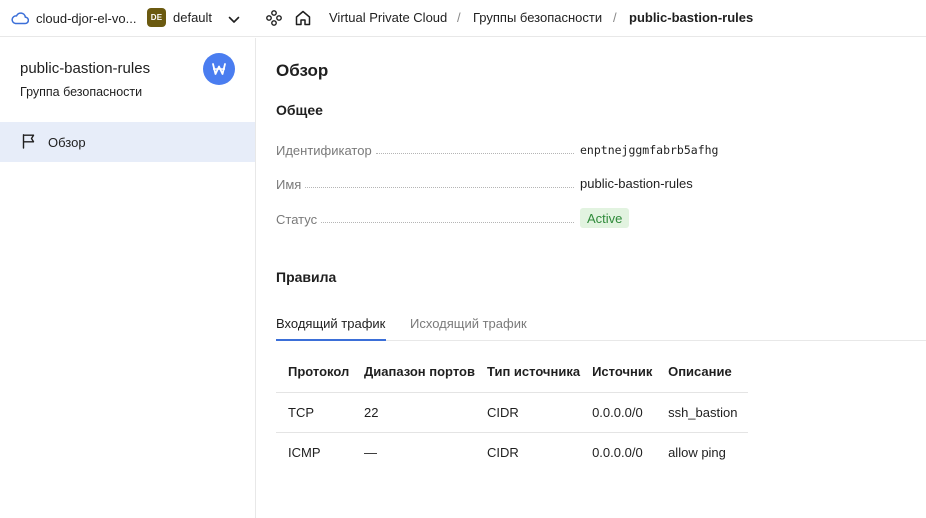 The height and width of the screenshot is (518, 926). What do you see at coordinates (370, 452) in the screenshot?
I see `cell-port-range: —` at bounding box center [370, 452].